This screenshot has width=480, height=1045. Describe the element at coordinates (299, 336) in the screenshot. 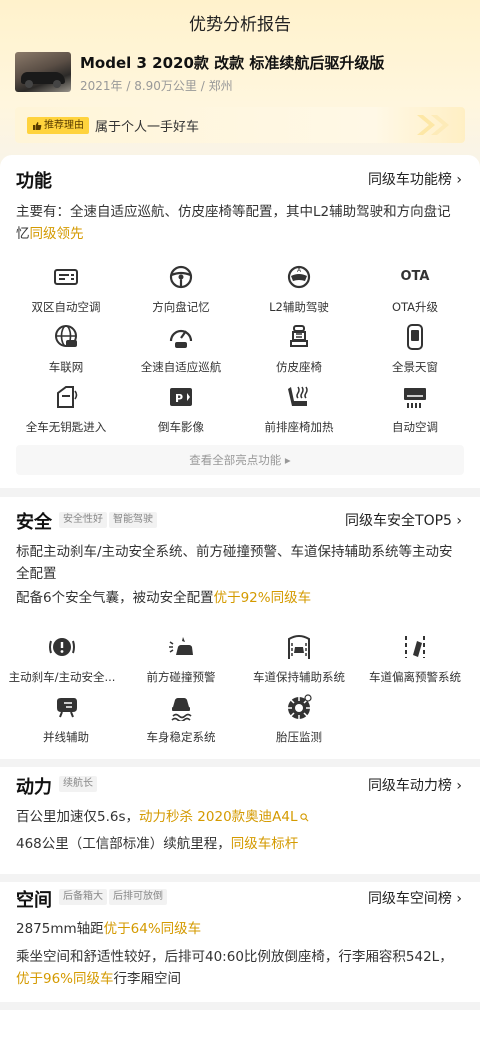

I see `leather-seat-icon` at that location.